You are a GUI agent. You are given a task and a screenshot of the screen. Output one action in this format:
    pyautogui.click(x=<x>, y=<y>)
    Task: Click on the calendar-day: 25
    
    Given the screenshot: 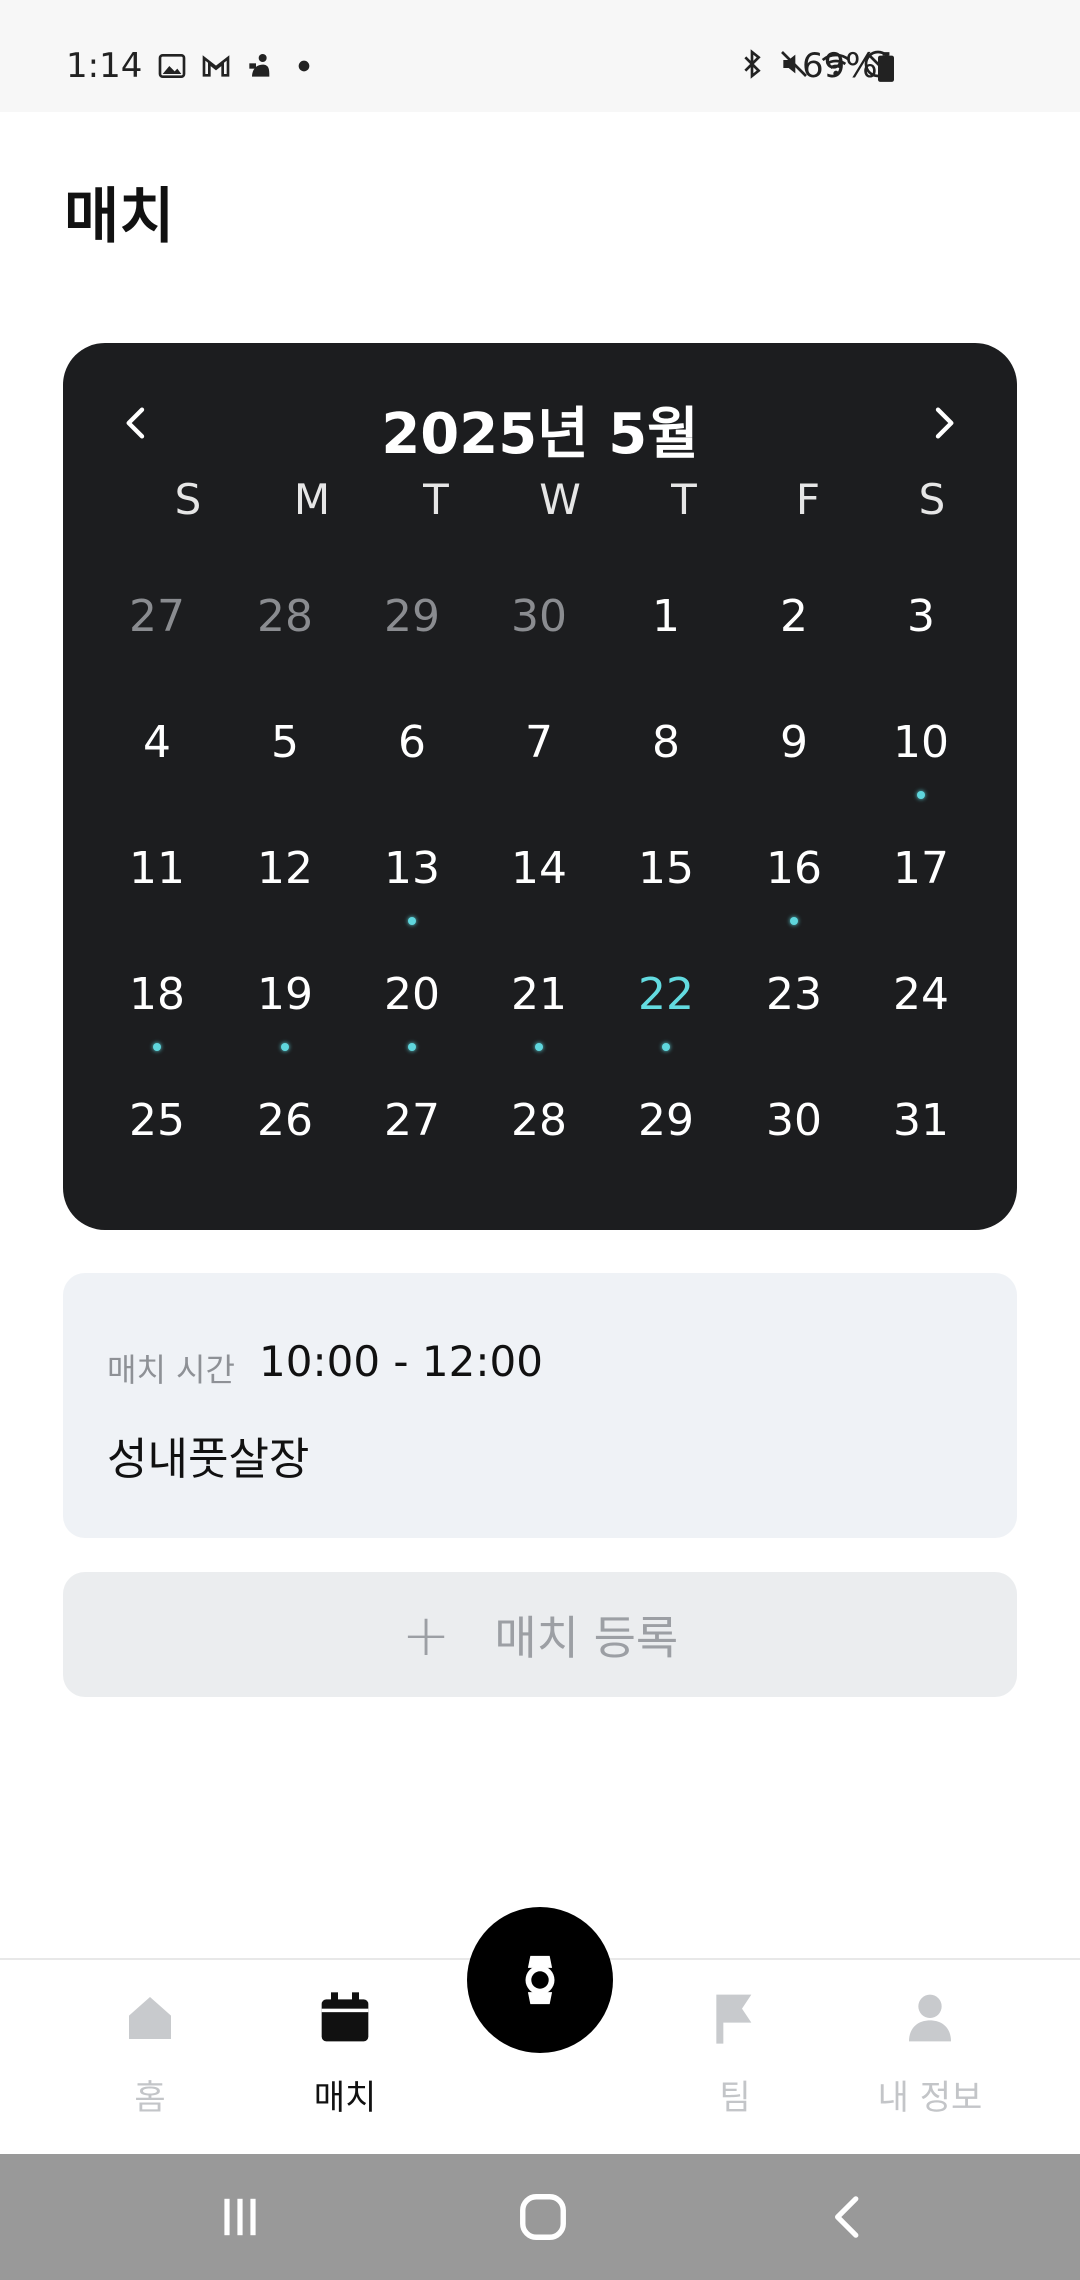 What is the action you would take?
    pyautogui.click(x=157, y=1146)
    